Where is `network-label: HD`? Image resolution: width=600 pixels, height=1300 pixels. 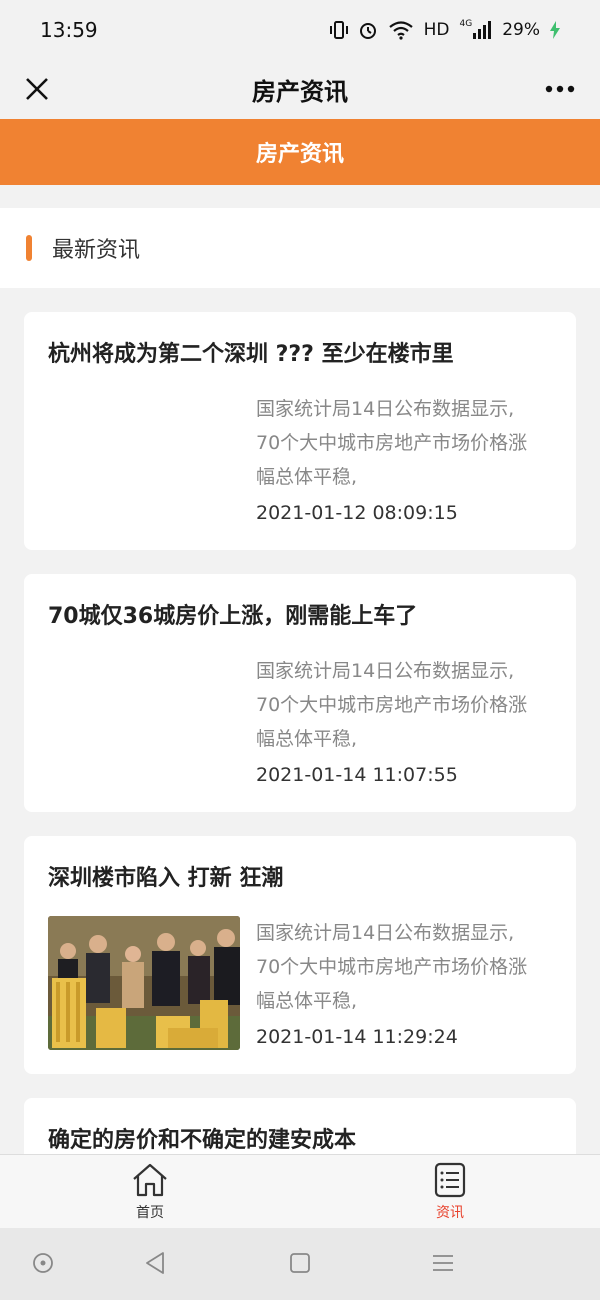
network-label: HD is located at coordinates (436, 30).